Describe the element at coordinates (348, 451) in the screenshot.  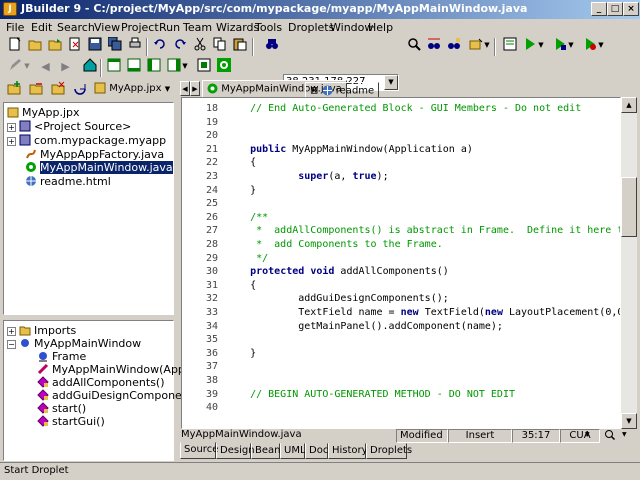
I see `tab-history: History` at that location.